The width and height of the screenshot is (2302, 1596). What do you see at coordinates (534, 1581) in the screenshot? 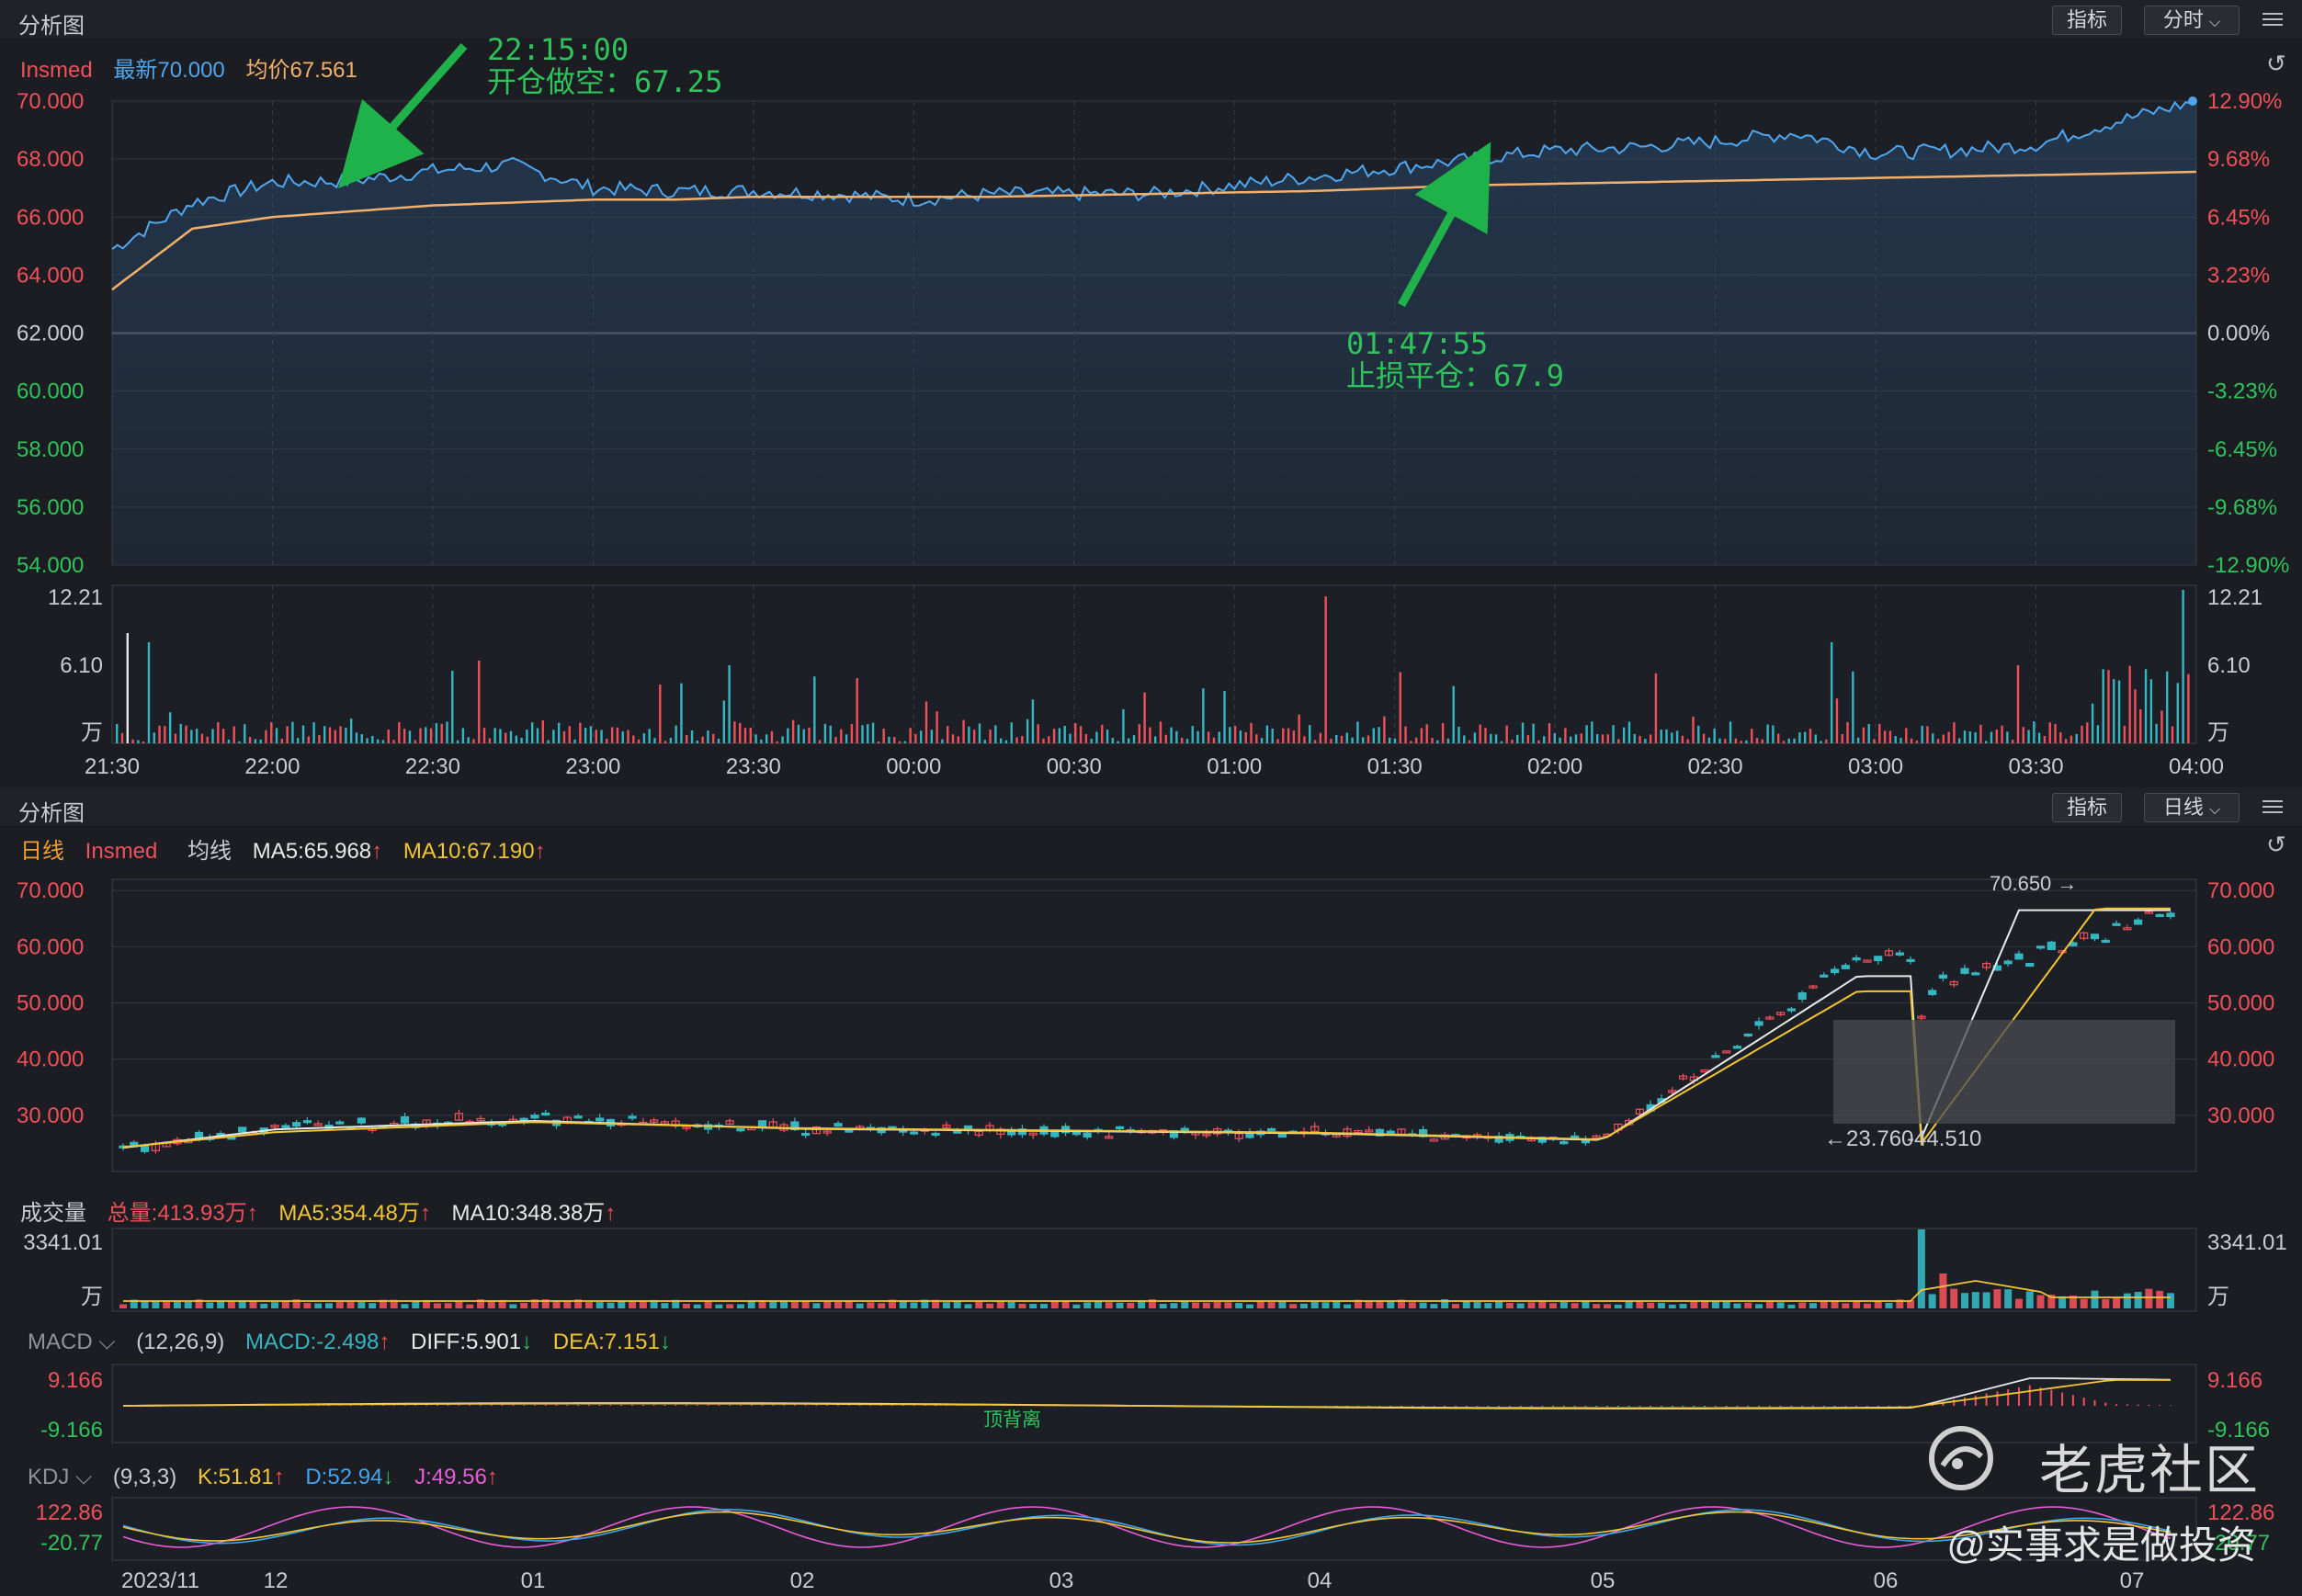
I see `date-tick: 01` at bounding box center [534, 1581].